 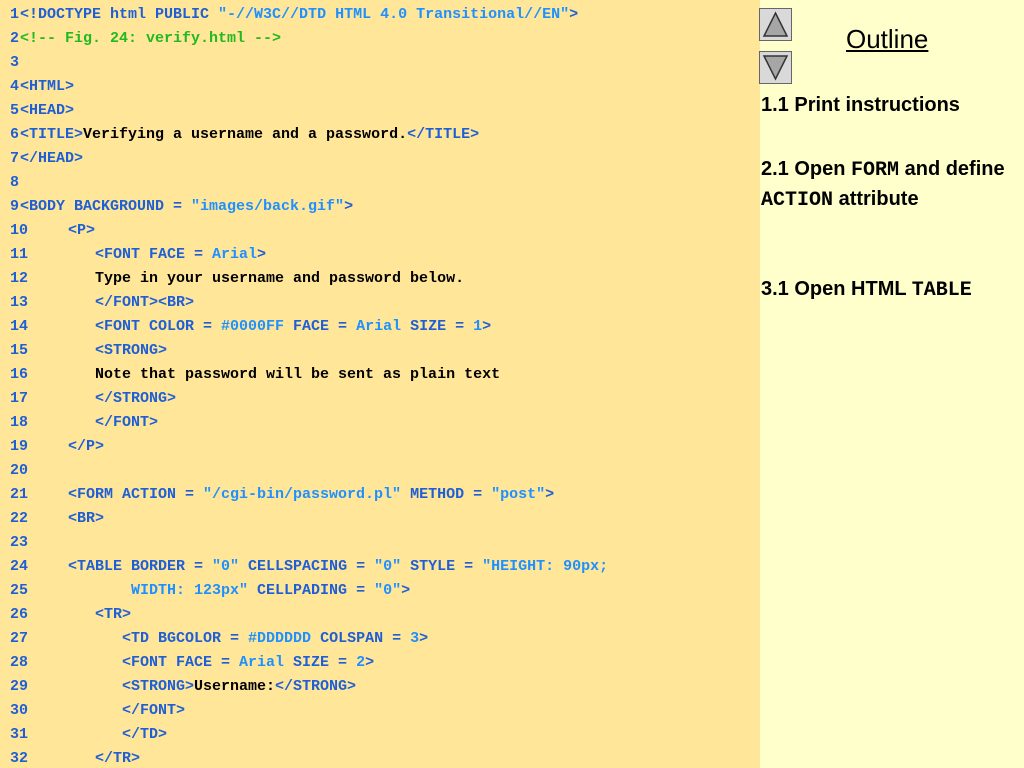 What do you see at coordinates (92, 711) in the screenshot?
I see `code-line: 30 </FONT>` at bounding box center [92, 711].